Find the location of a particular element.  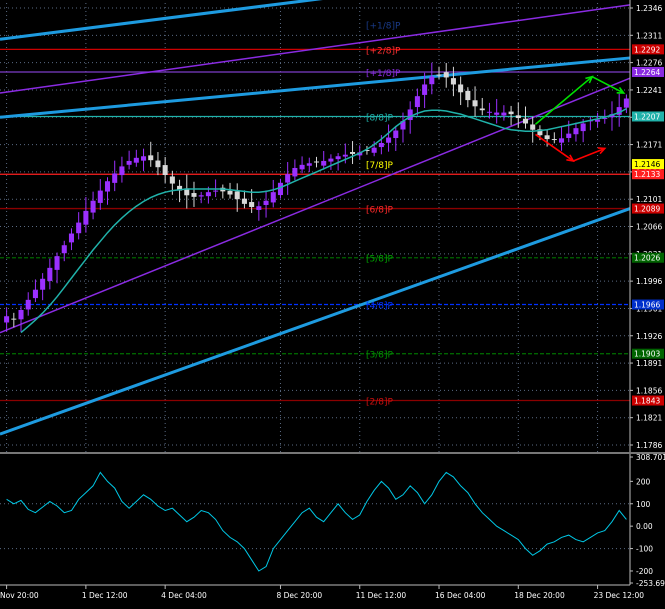

price-box-label: 1.2264 is located at coordinates (647, 72).